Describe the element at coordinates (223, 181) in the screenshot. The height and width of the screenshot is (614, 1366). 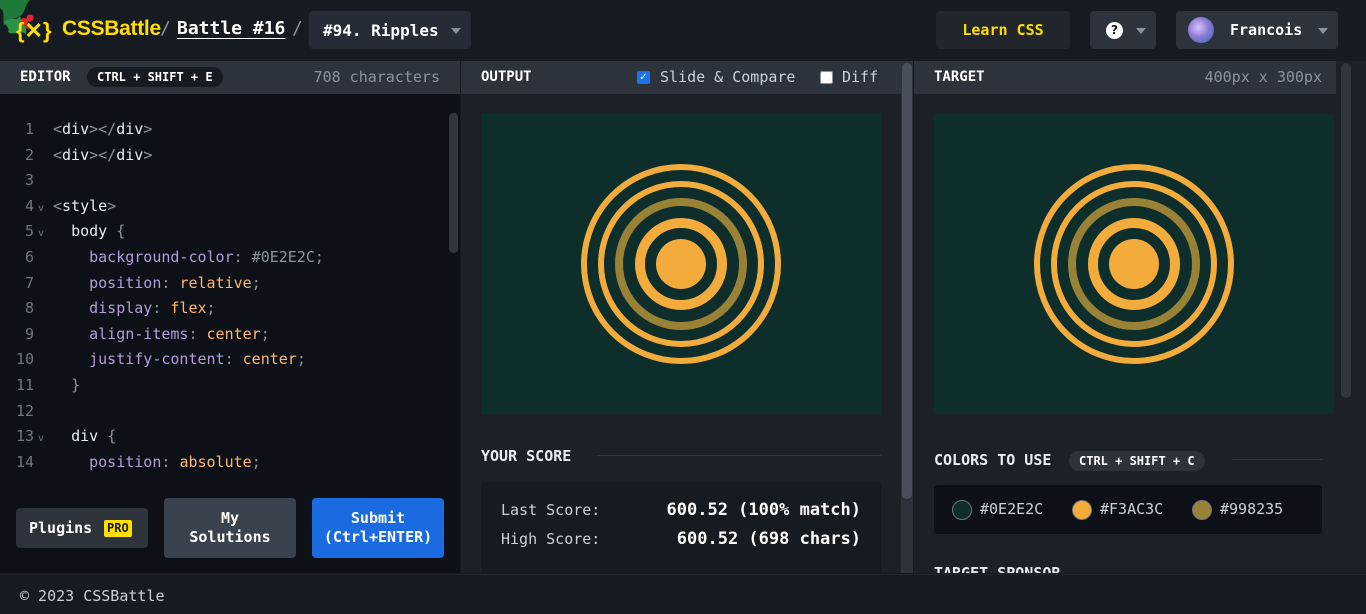
I see `code-line: 3` at that location.